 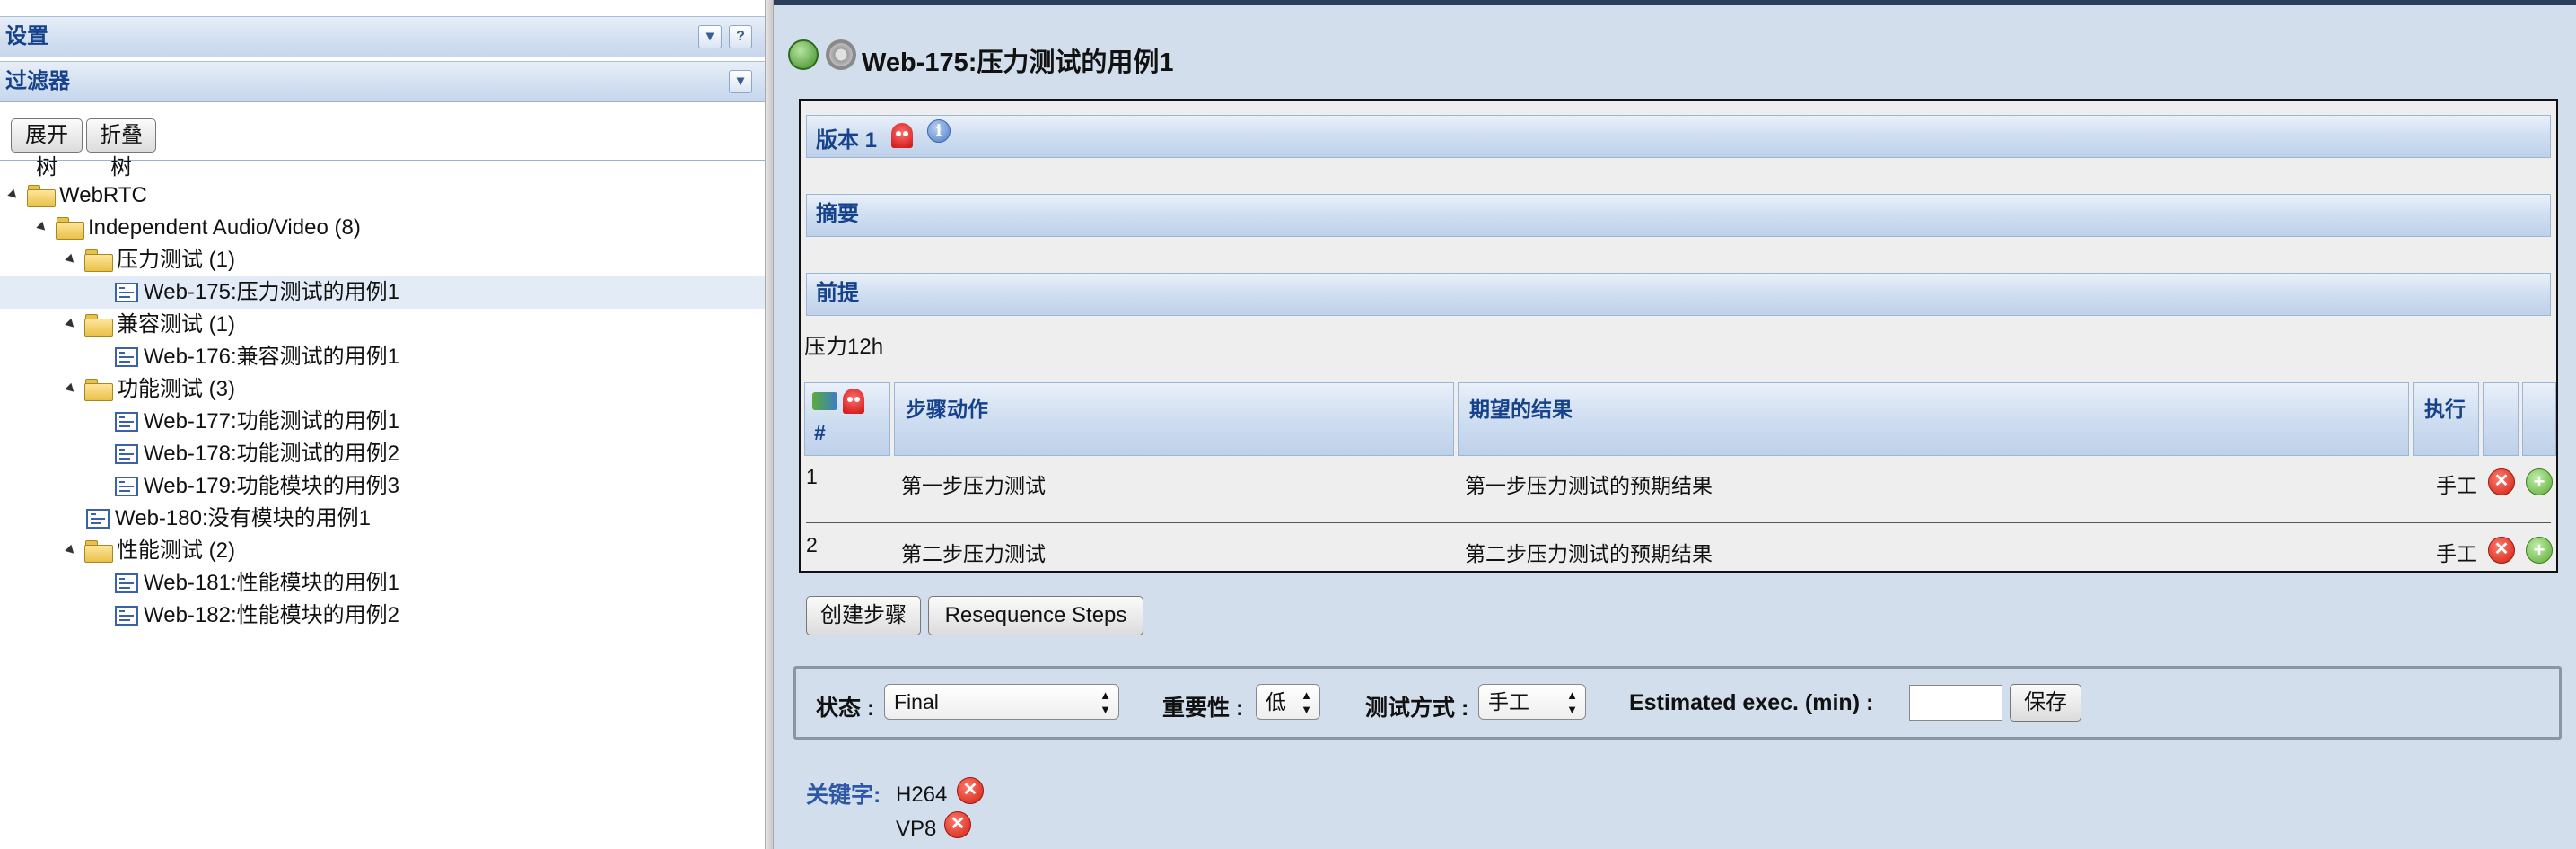 What do you see at coordinates (1203, 708) in the screenshot?
I see `importance-label: 重要性 :` at bounding box center [1203, 708].